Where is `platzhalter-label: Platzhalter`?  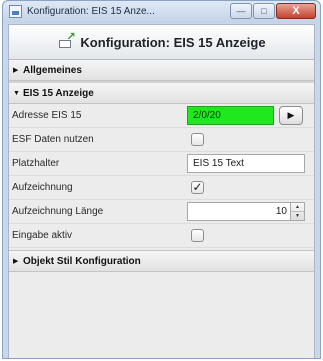
platzhalter-label: Platzhalter is located at coordinates (36, 163).